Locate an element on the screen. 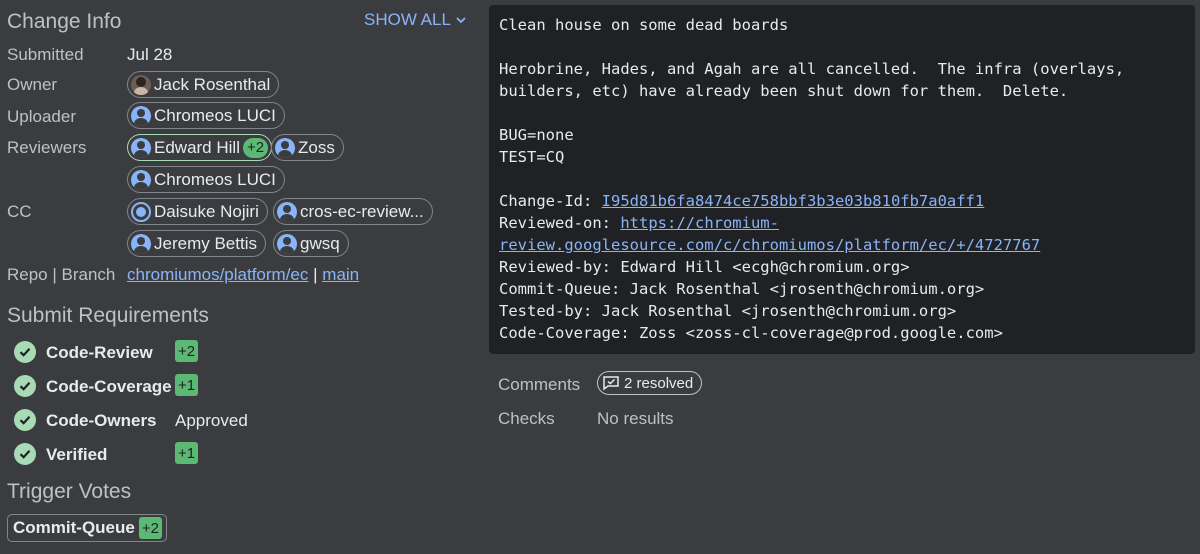  repo-branch-label: Repo | Branch is located at coordinates (61, 274).